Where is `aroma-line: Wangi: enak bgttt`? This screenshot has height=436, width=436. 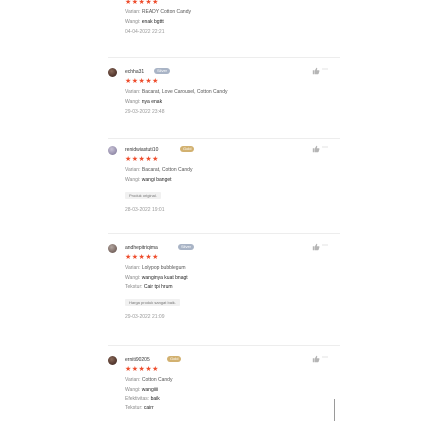
aroma-line: Wangi: enak bgttt is located at coordinates (158, 22).